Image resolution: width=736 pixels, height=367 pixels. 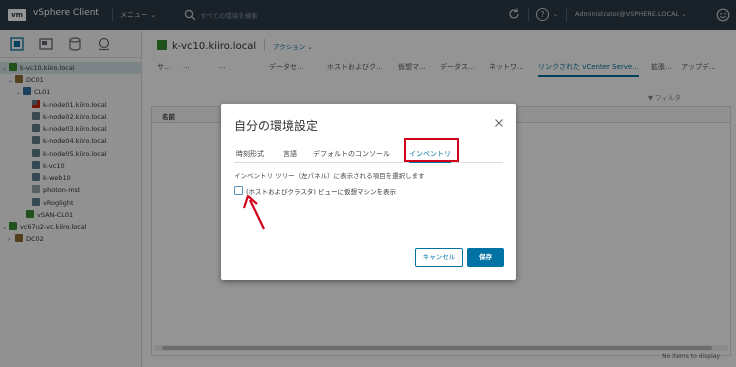 I want to click on annotation-arrow-icon, so click(x=253, y=212).